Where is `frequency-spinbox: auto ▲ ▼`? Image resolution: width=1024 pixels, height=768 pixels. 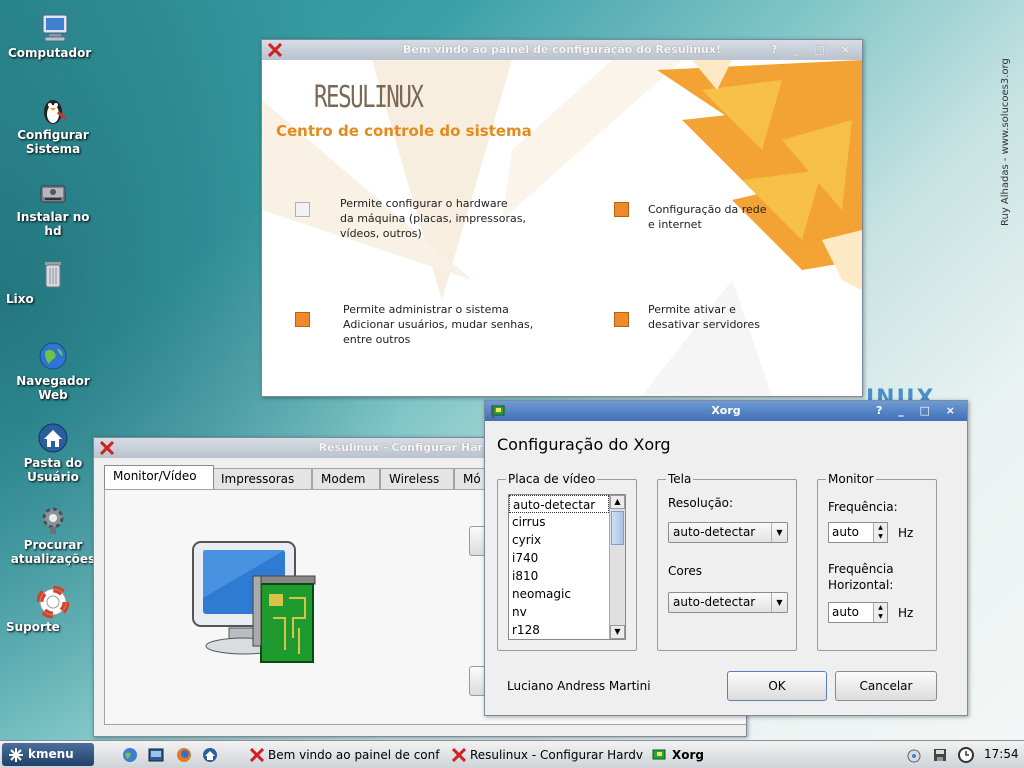
frequency-spinbox: auto ▲ ▼ is located at coordinates (858, 532).